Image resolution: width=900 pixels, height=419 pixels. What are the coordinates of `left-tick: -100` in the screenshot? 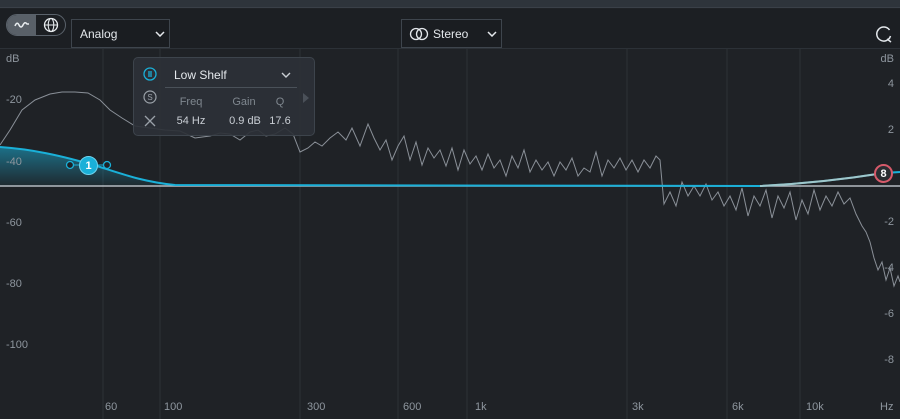 It's located at (17, 345).